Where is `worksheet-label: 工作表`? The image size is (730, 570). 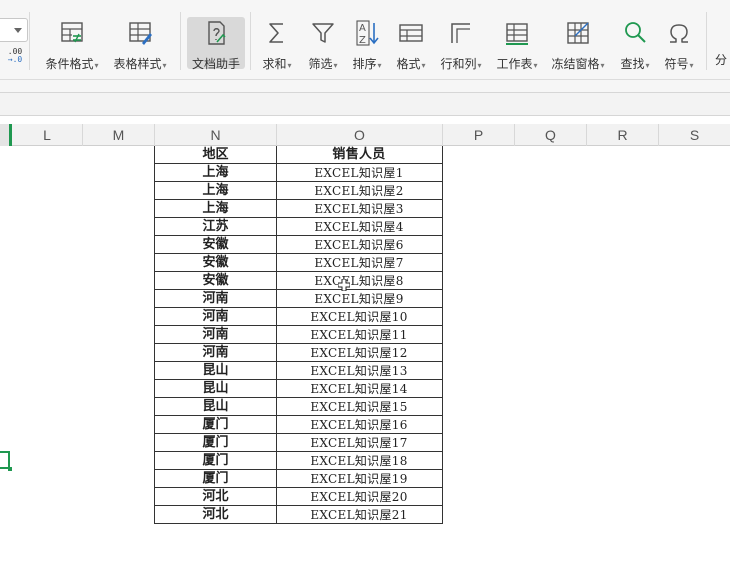 worksheet-label: 工作表 is located at coordinates (514, 64).